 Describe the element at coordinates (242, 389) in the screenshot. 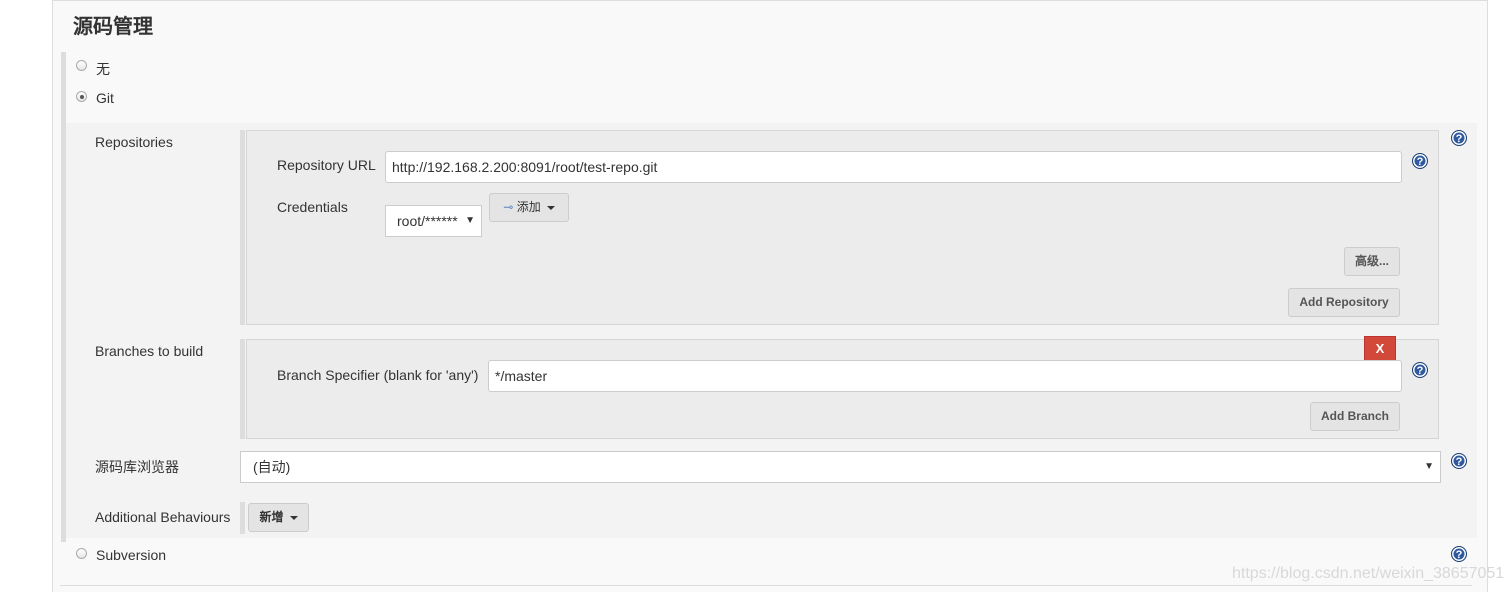

I see `branches-bar` at that location.